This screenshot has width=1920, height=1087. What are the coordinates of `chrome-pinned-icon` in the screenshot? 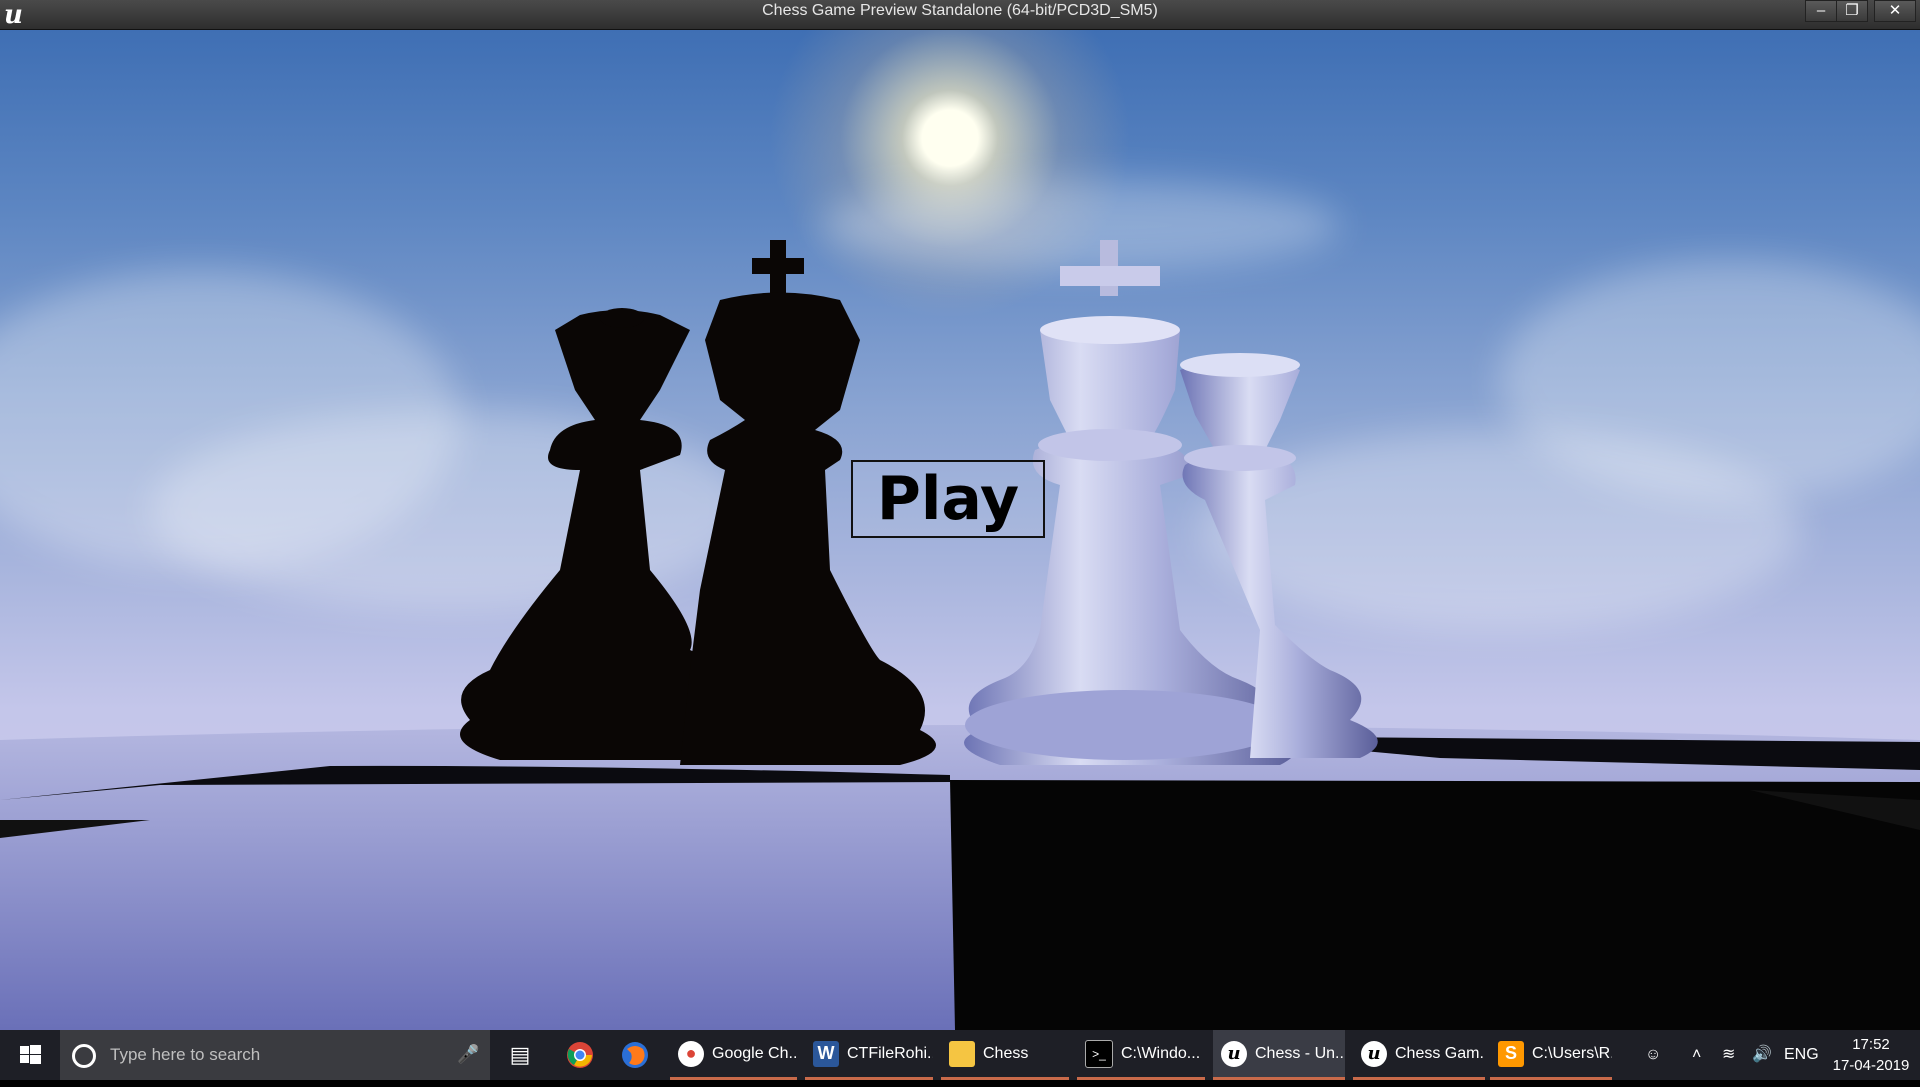 It's located at (580, 1055).